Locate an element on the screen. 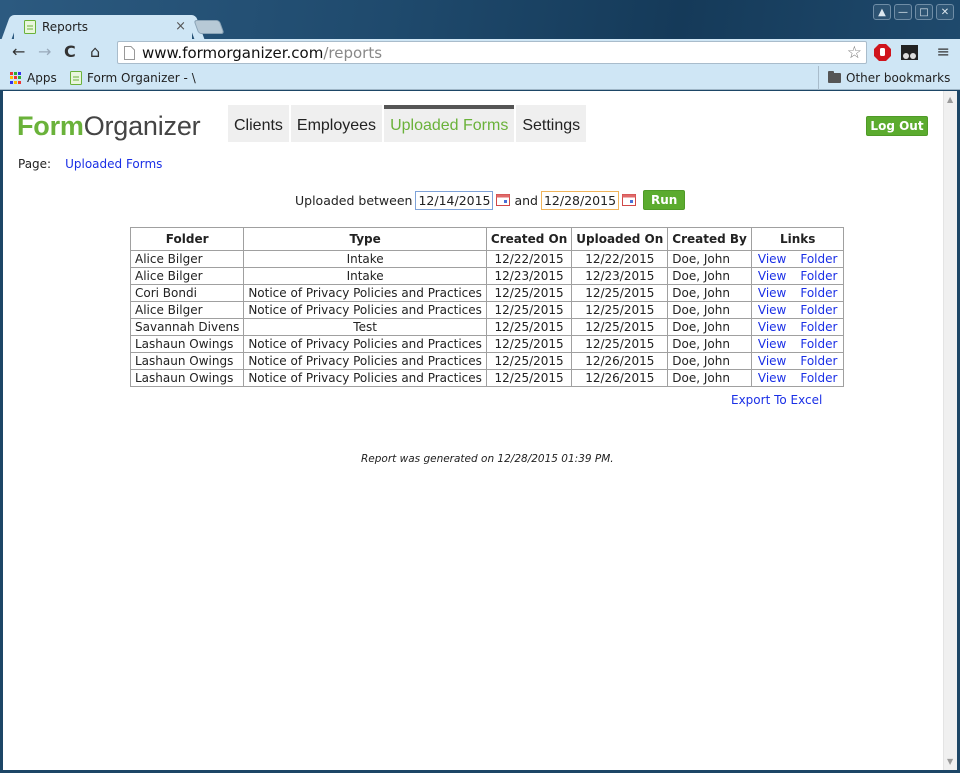 This screenshot has width=960, height=773. apps-grid-icon is located at coordinates (16, 78).